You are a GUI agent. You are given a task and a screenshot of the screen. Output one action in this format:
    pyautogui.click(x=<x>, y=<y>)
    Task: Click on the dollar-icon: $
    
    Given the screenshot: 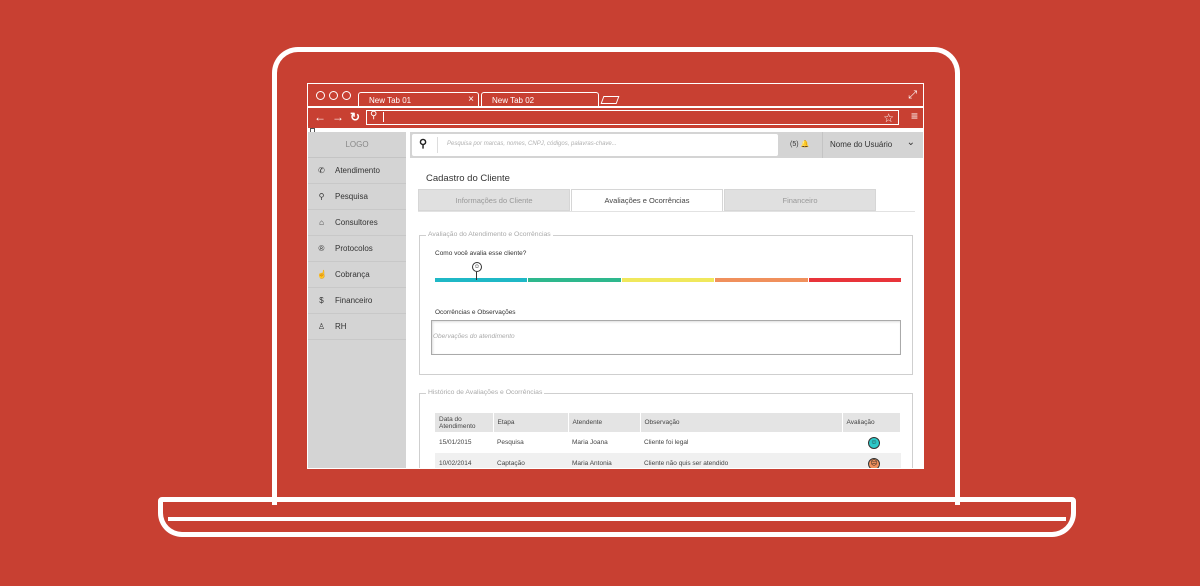 What is the action you would take?
    pyautogui.click(x=321, y=300)
    